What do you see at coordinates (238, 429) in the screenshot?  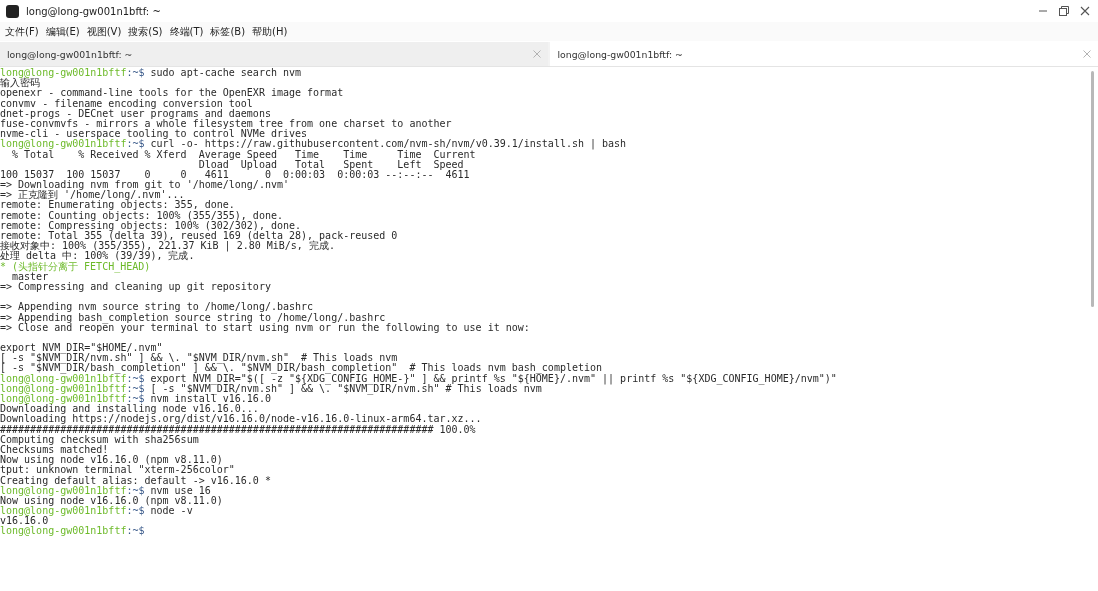 I see `output-text: ######################################################################## 100.0%` at bounding box center [238, 429].